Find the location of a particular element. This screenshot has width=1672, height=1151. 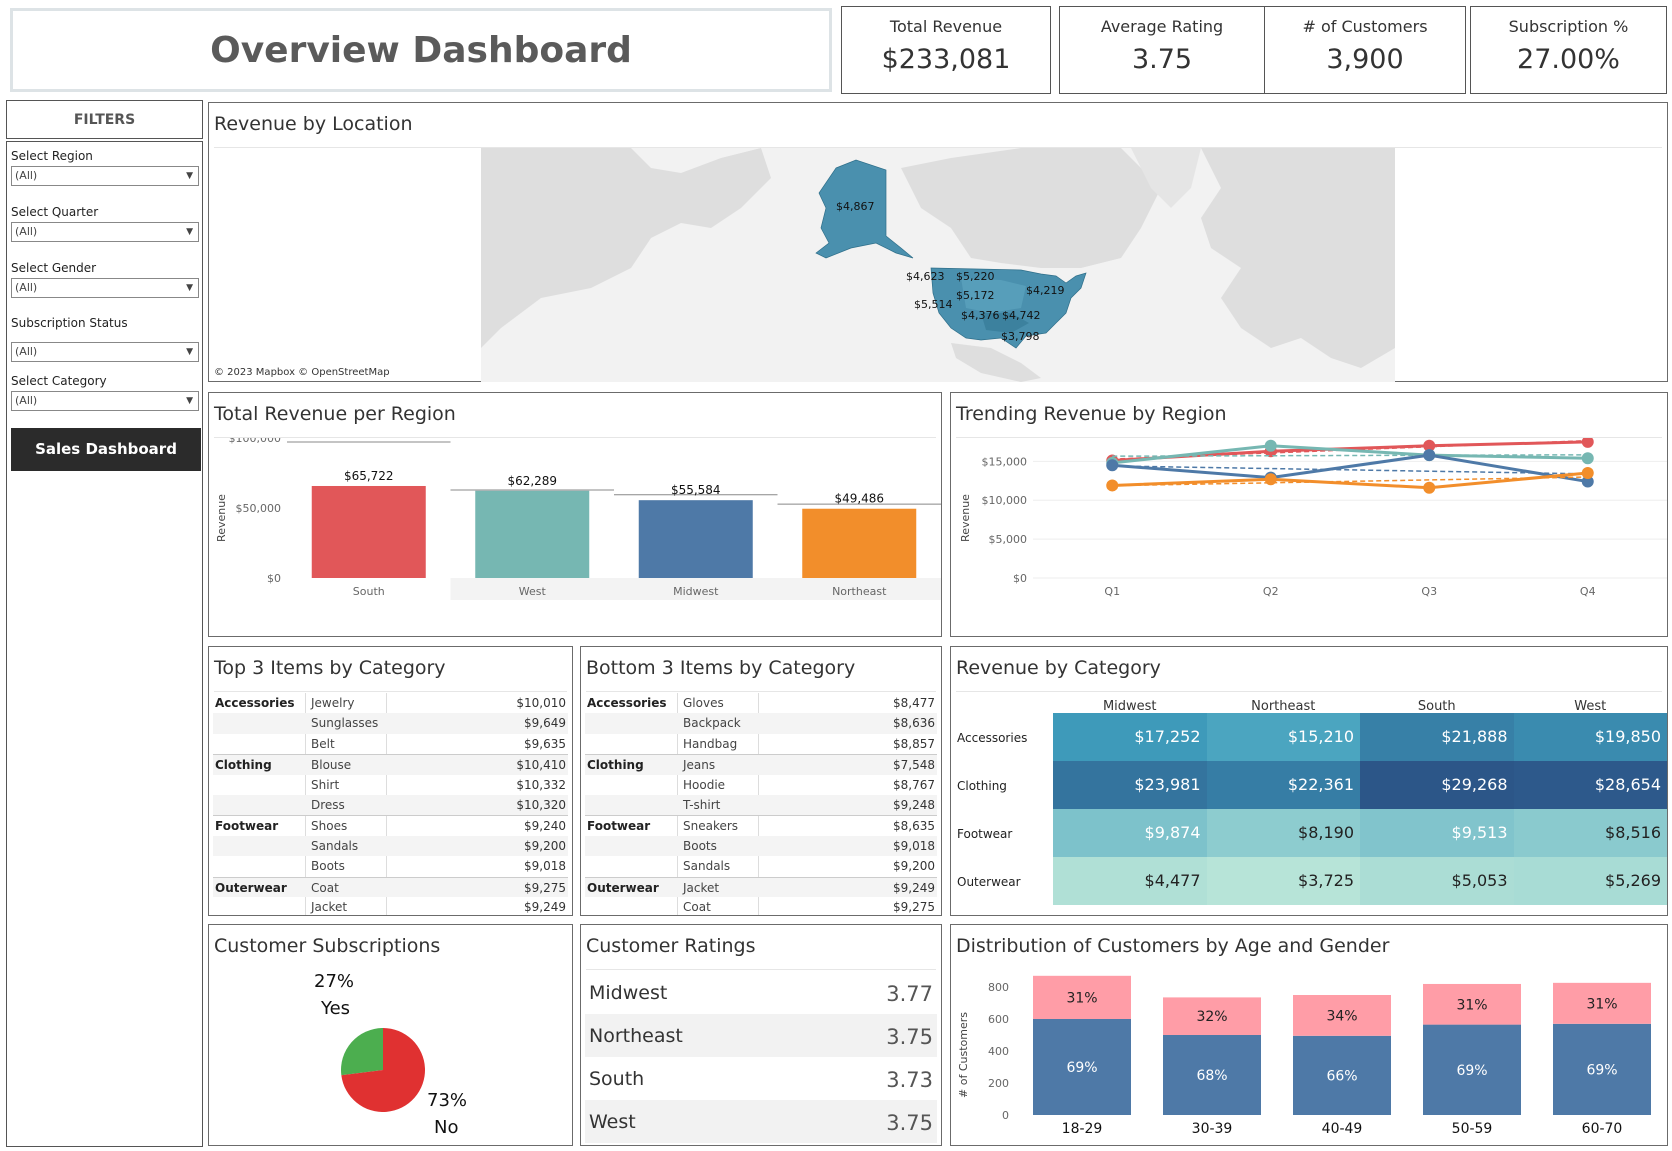

pie-value-label: 73% is located at coordinates (447, 1100).